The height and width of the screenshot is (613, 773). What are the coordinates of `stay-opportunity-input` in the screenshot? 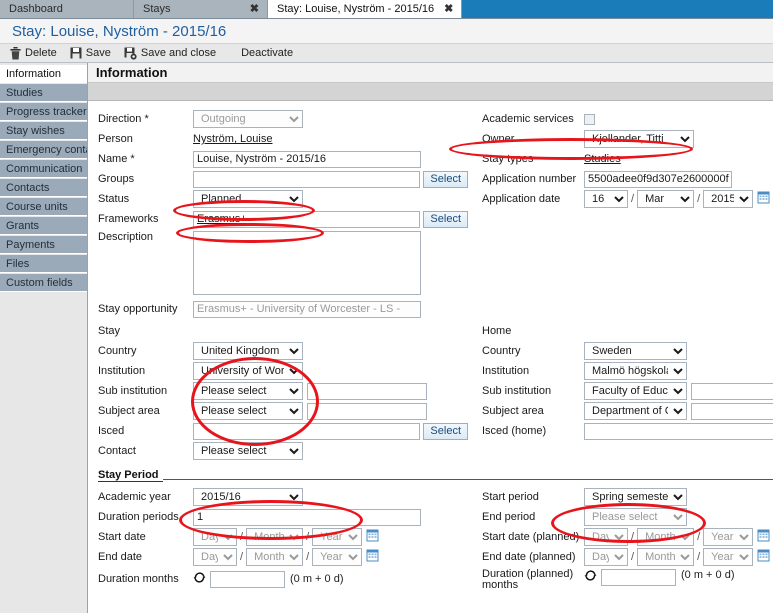 It's located at (307, 309).